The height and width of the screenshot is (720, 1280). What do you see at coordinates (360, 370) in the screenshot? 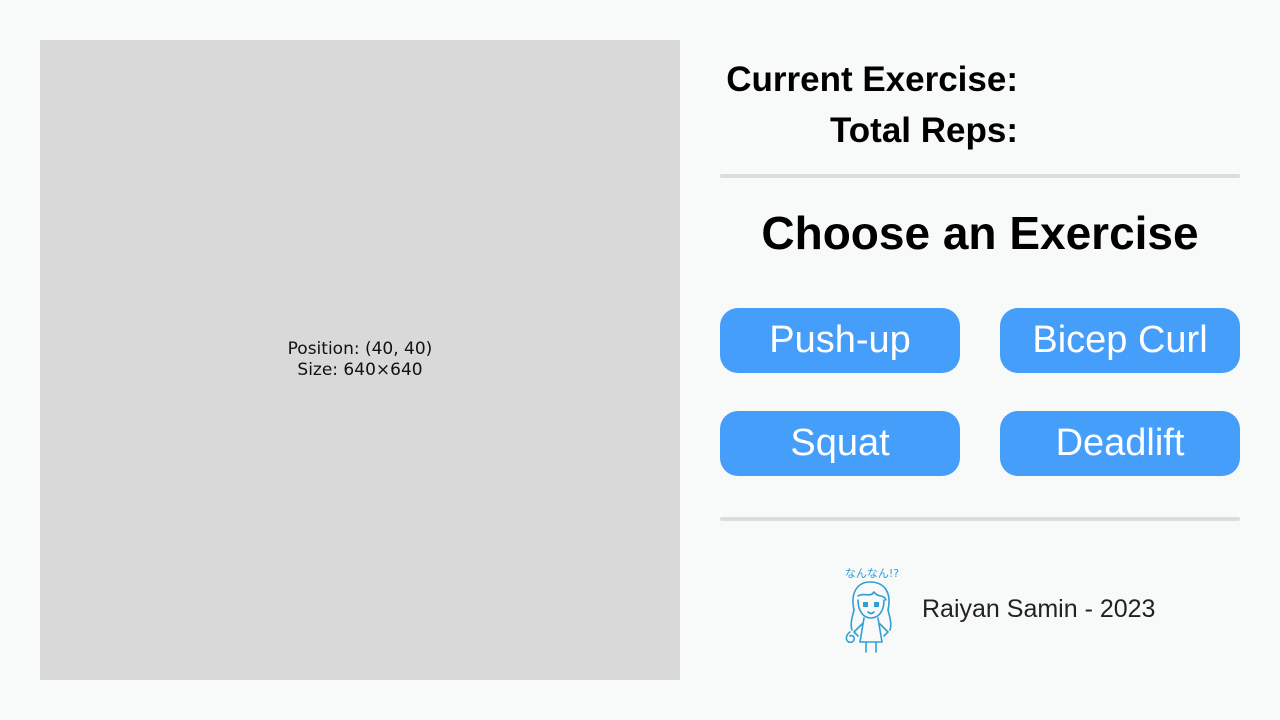
I see `size-label: Size: 640×640` at bounding box center [360, 370].